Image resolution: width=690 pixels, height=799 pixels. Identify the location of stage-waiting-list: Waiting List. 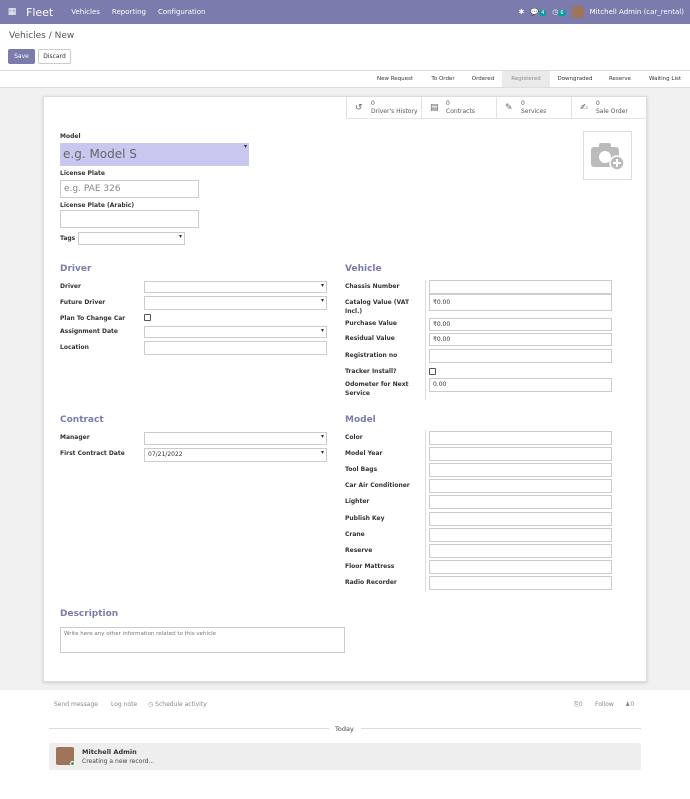
(665, 79).